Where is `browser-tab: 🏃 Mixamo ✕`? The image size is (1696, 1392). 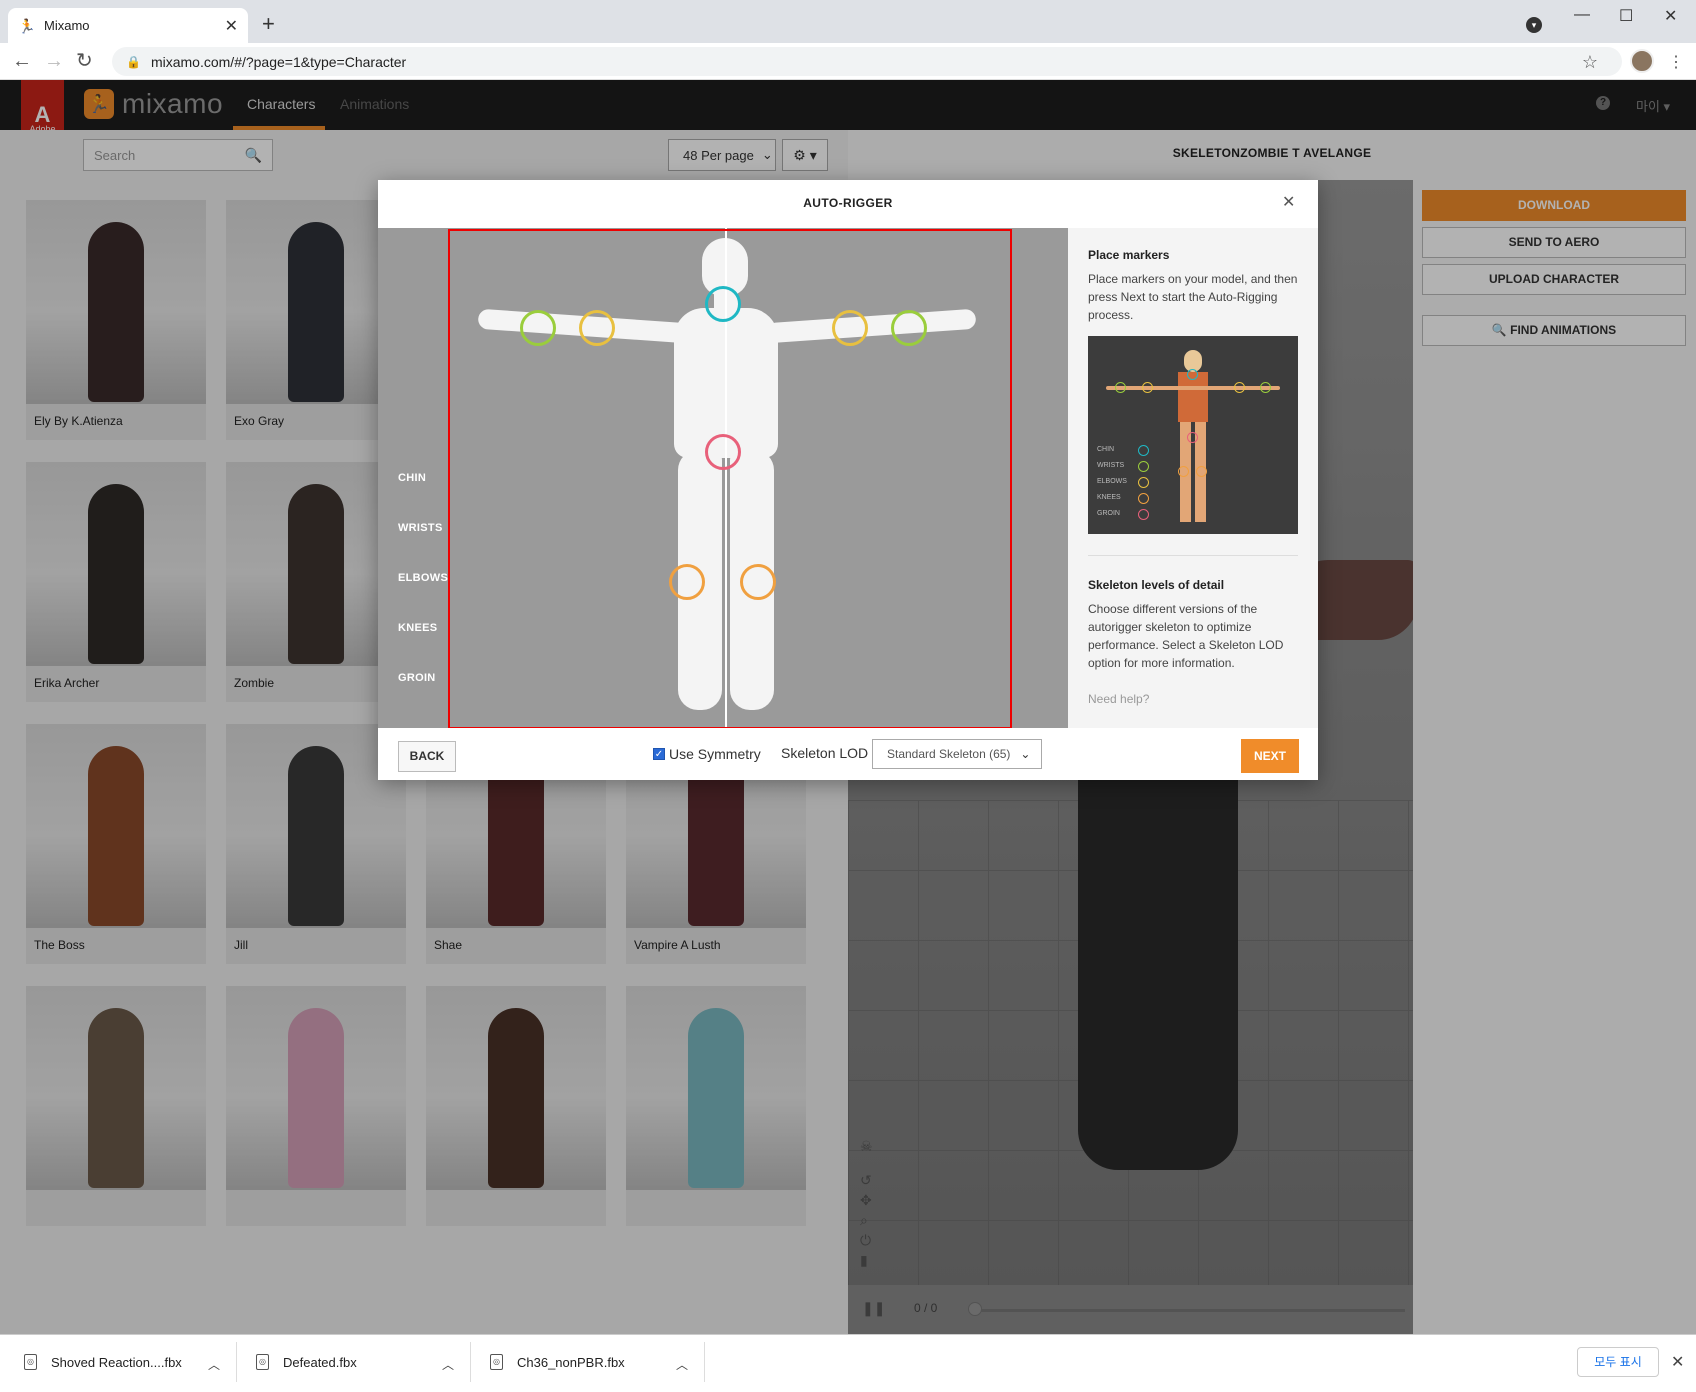 browser-tab: 🏃 Mixamo ✕ is located at coordinates (128, 25).